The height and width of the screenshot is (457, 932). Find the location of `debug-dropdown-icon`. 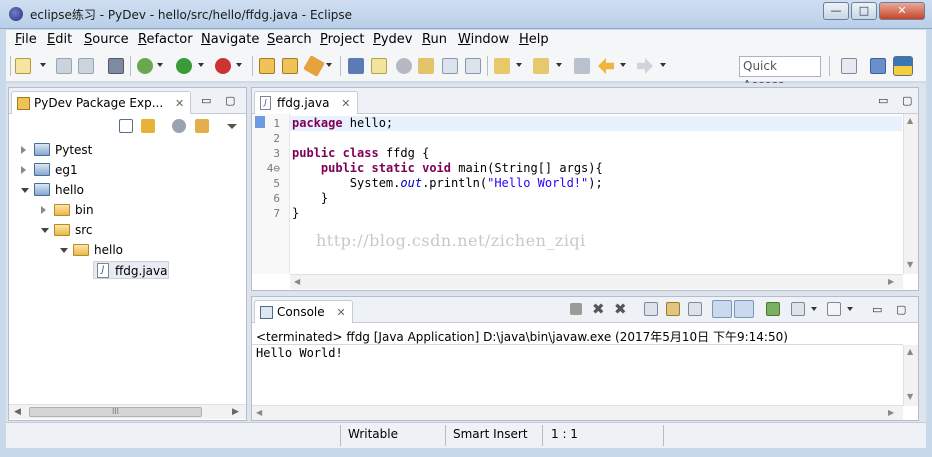

debug-dropdown-icon is located at coordinates (160, 65).